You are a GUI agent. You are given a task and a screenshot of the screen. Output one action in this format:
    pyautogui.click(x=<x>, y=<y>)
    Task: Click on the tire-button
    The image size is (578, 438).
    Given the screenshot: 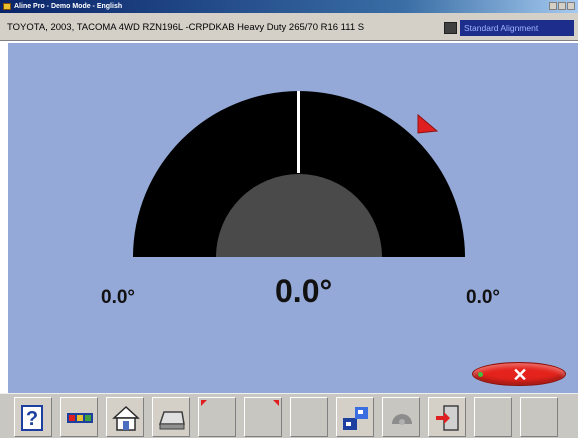 What is the action you would take?
    pyautogui.click(x=401, y=417)
    